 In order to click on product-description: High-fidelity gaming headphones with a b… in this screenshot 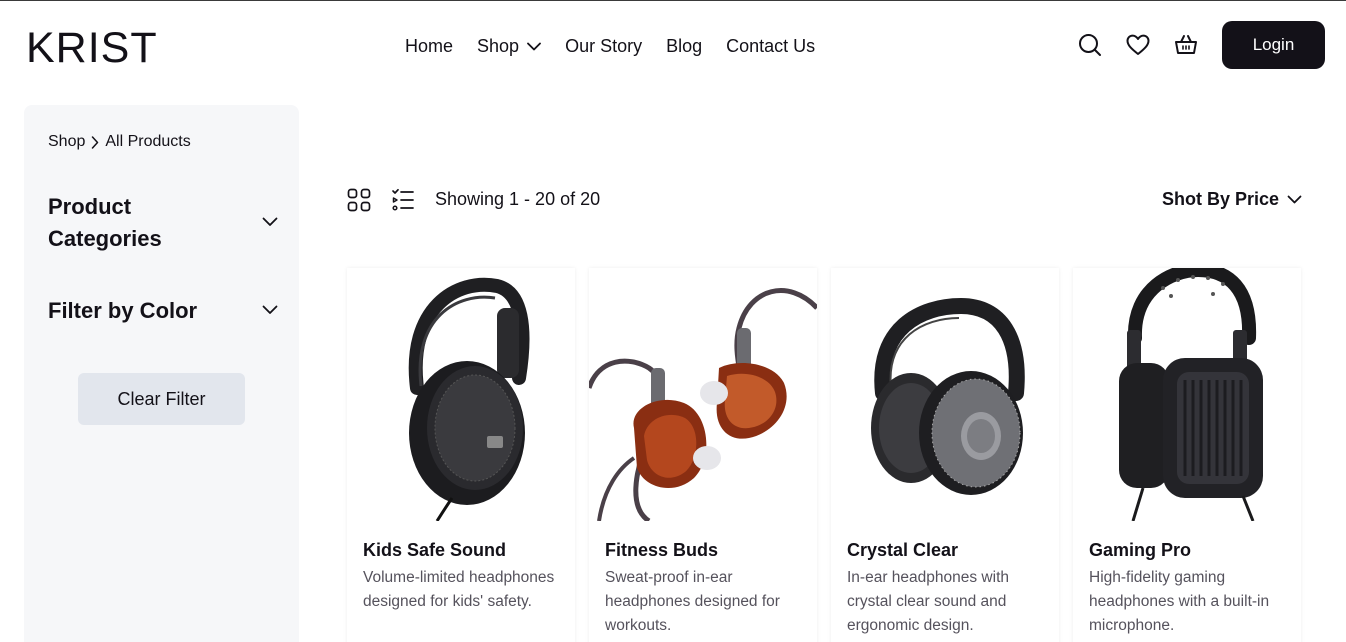, I will do `click(1179, 601)`.